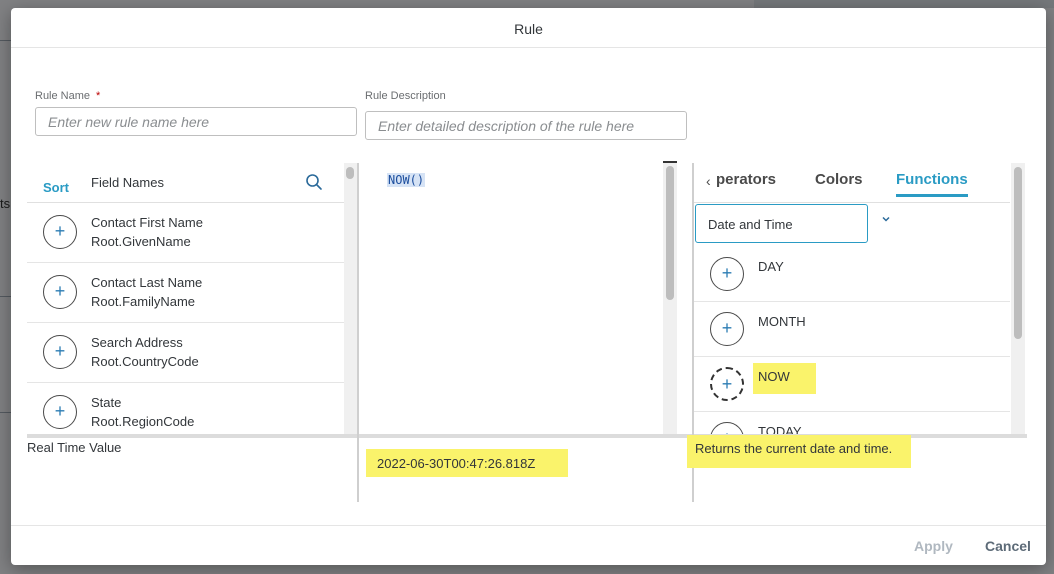 The image size is (1054, 574). I want to click on field-path: Root.GivenName, so click(141, 241).